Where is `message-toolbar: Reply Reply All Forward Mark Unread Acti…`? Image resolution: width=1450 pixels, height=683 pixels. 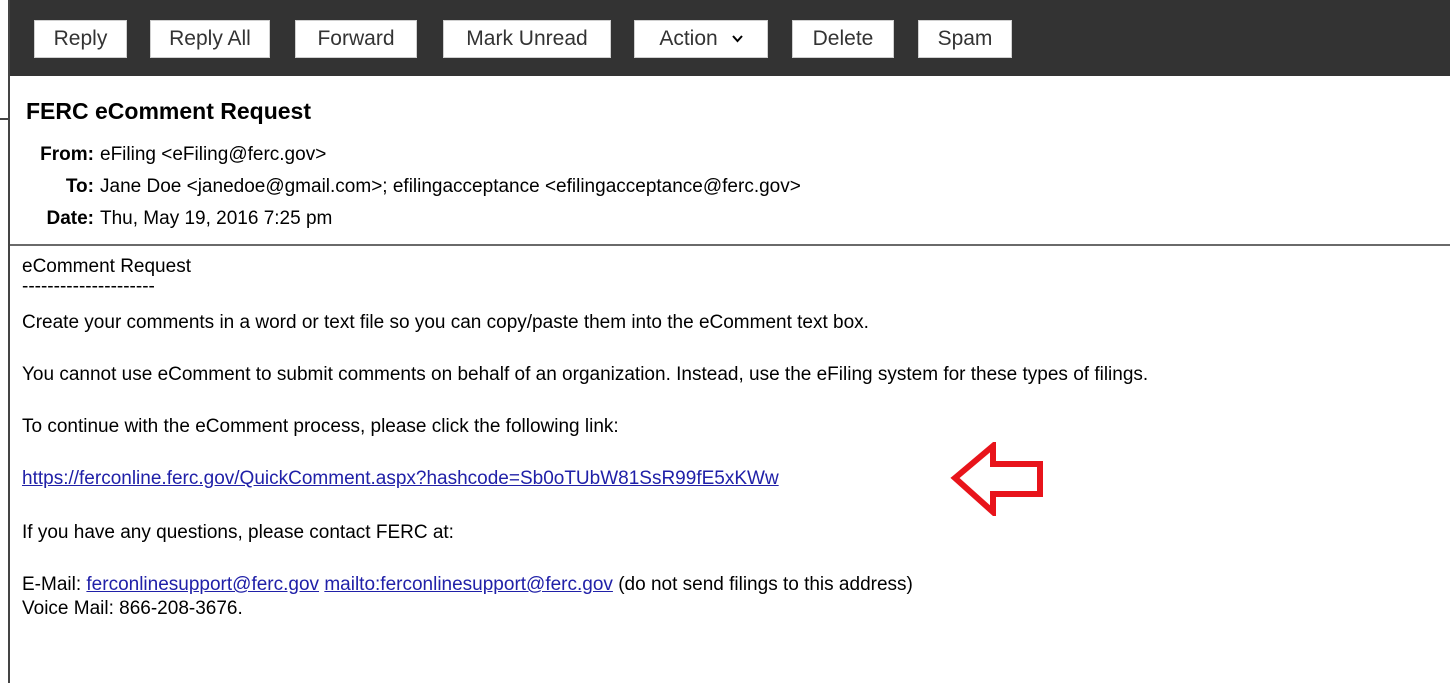 message-toolbar: Reply Reply All Forward Mark Unread Acti… is located at coordinates (730, 38).